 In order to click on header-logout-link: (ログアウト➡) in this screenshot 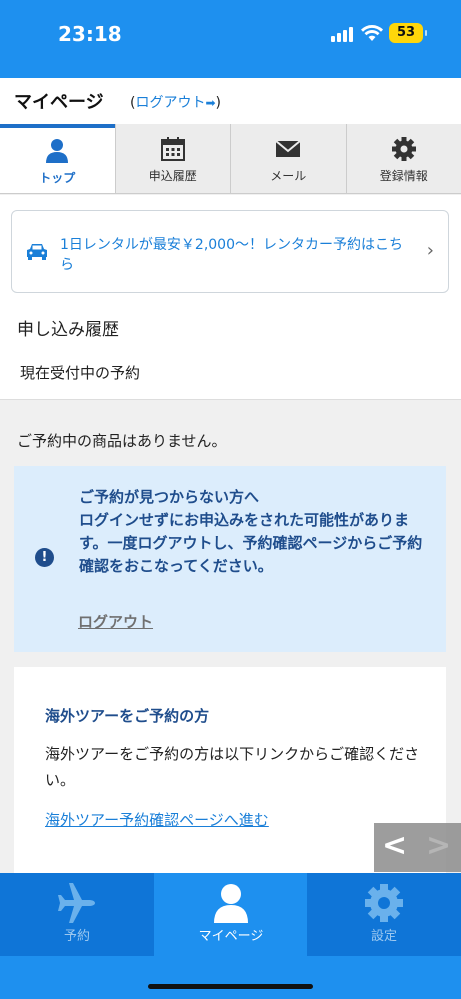, I will do `click(175, 102)`.